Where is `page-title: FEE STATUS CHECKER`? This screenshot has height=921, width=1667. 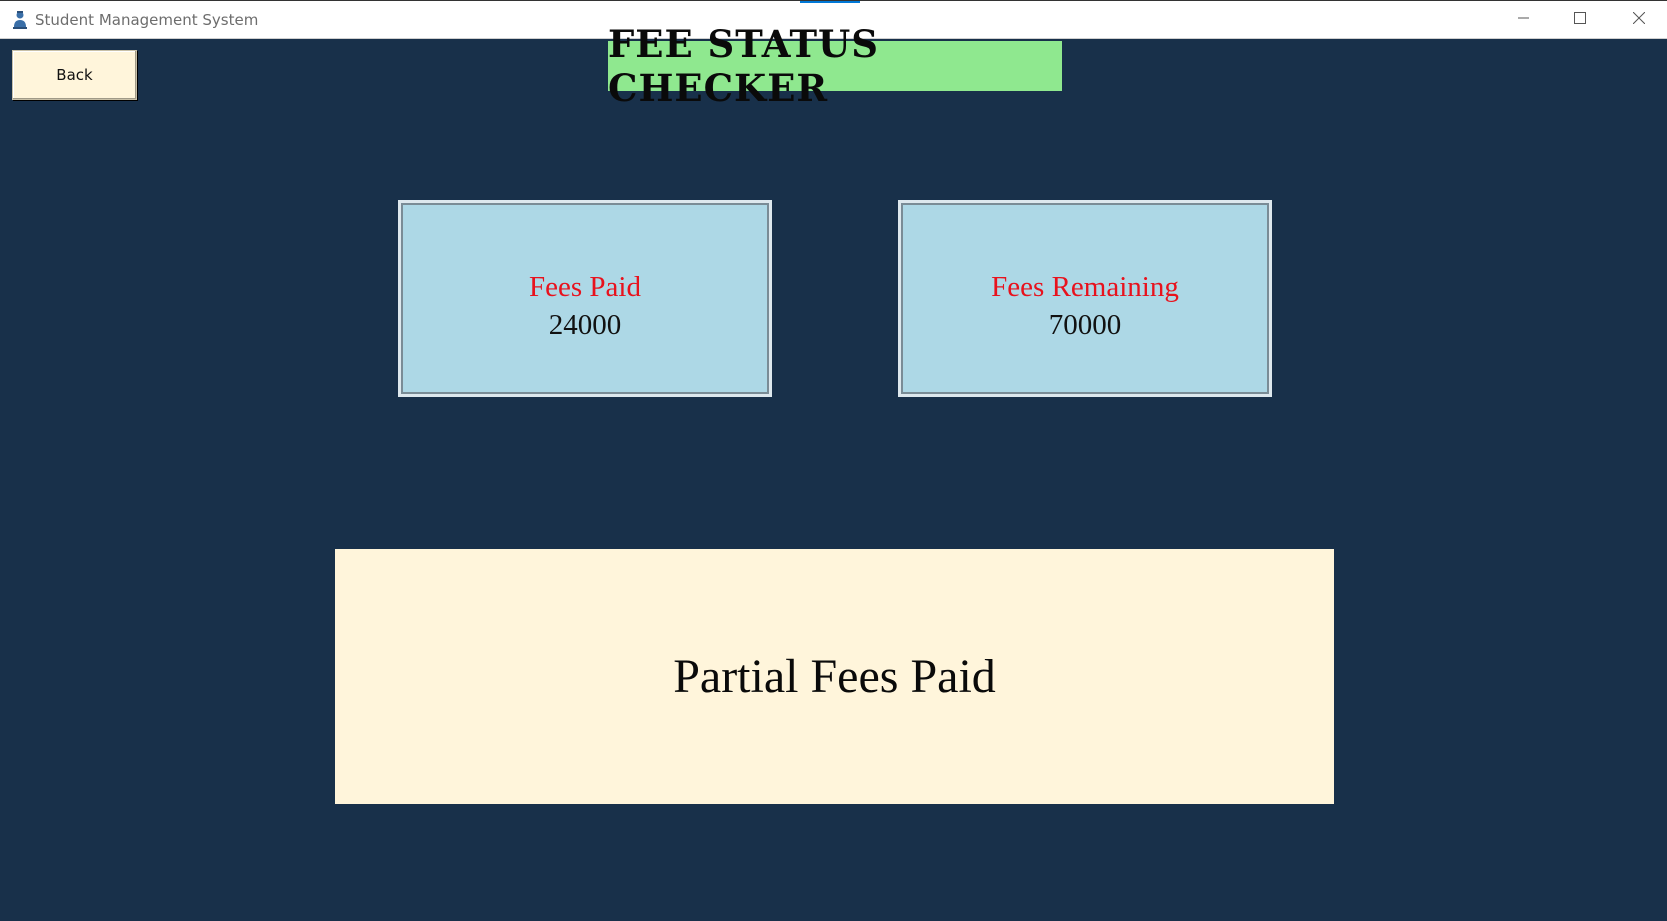 page-title: FEE STATUS CHECKER is located at coordinates (835, 66).